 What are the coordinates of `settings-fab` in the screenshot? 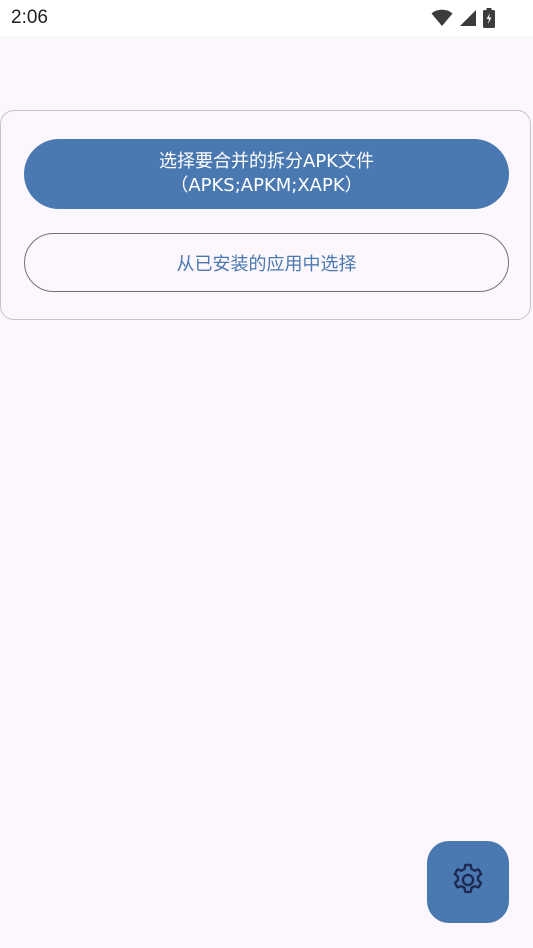 It's located at (468, 882).